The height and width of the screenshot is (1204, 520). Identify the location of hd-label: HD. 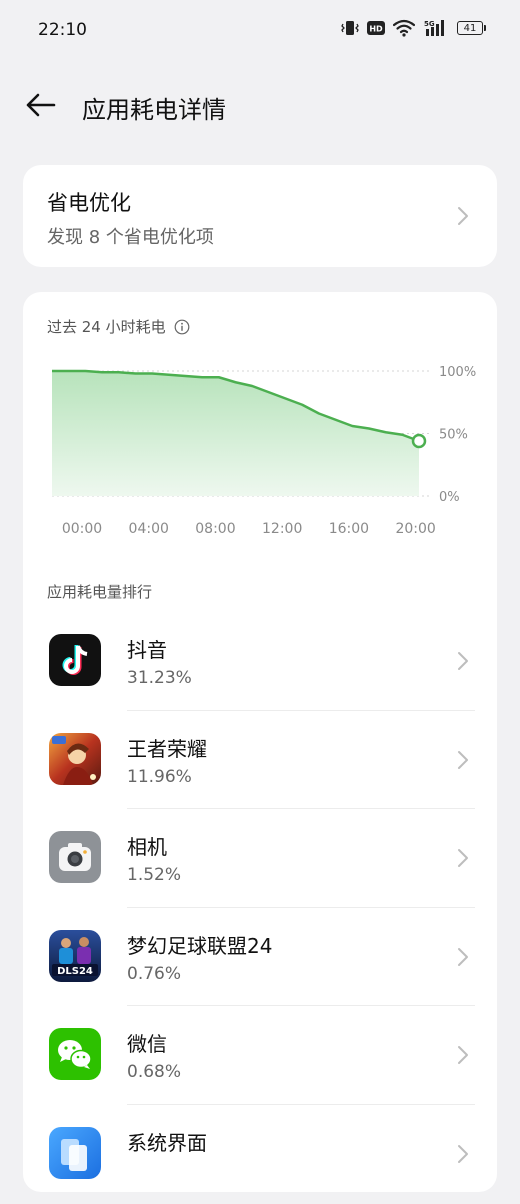
(376, 29).